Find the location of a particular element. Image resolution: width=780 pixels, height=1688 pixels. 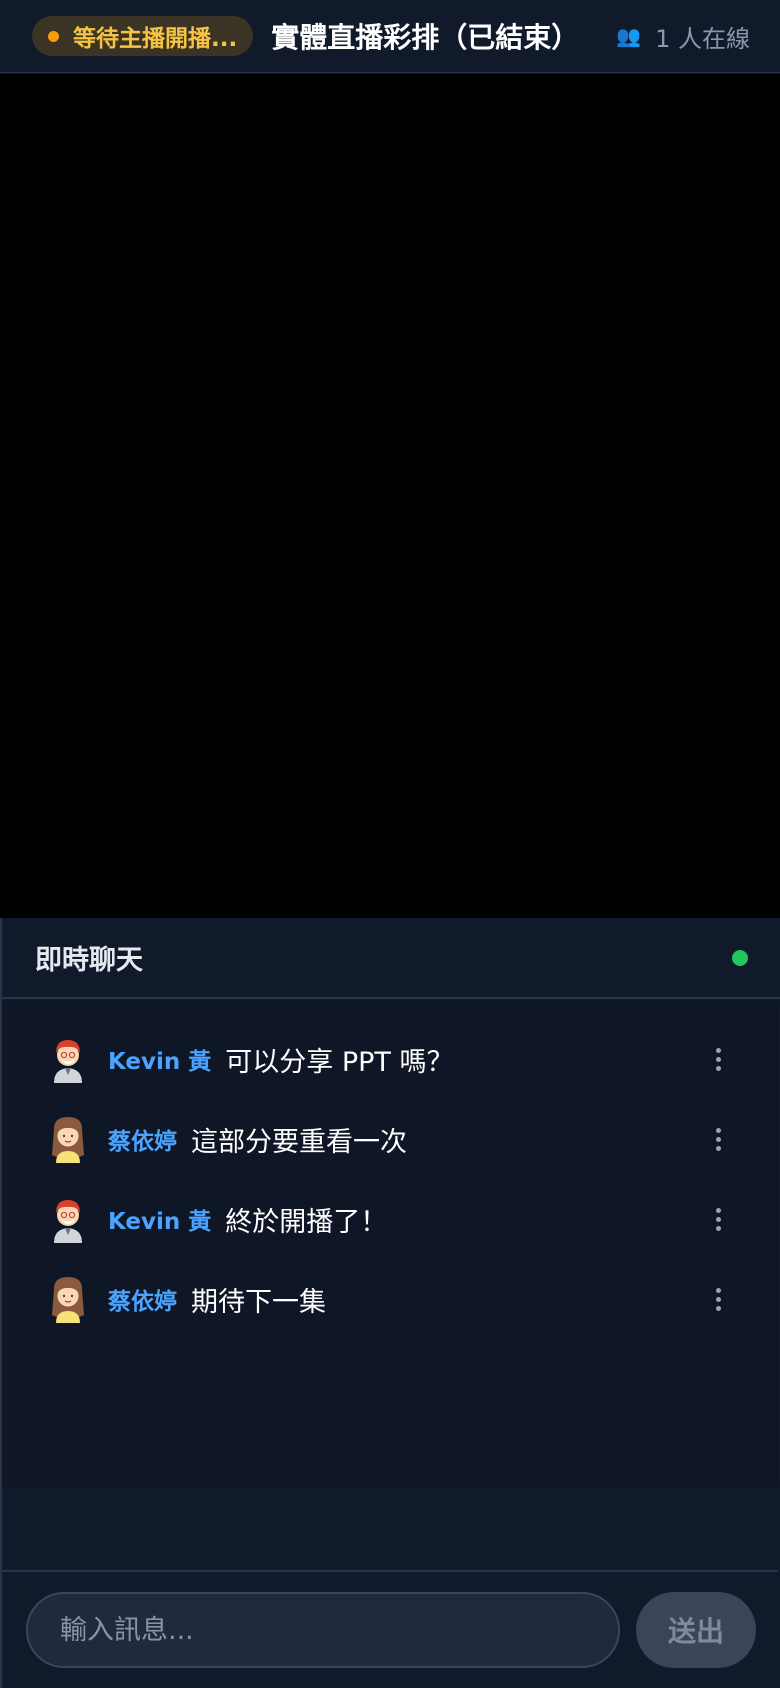

message-text: 可以分享 PPT 嗎？ is located at coordinates (339, 1062).